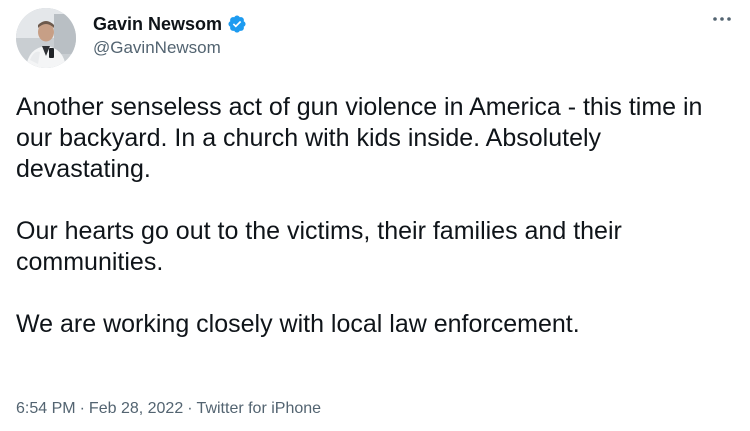  Describe the element at coordinates (46, 408) in the screenshot. I see `timestamp-time: 6:54 PM` at that location.